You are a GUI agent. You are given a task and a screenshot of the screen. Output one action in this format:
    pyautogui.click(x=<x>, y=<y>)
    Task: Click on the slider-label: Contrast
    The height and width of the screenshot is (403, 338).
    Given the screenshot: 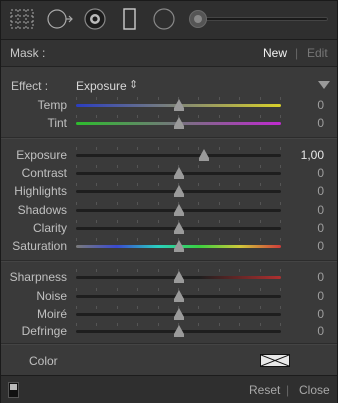 What is the action you would take?
    pyautogui.click(x=44, y=173)
    